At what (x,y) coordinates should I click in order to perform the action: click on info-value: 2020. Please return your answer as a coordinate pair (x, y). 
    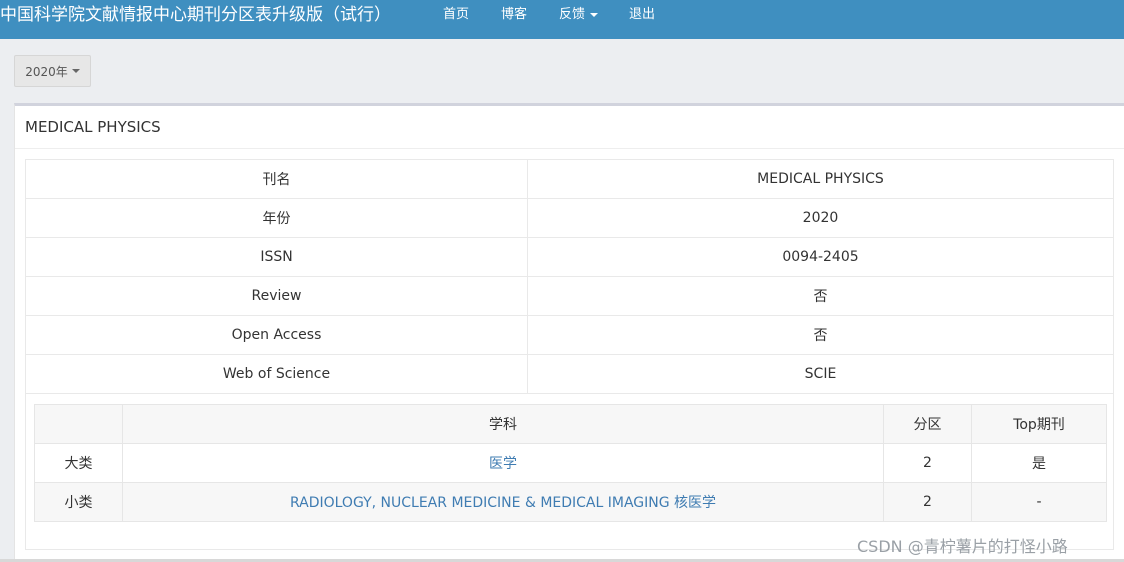
    Looking at the image, I should click on (820, 218).